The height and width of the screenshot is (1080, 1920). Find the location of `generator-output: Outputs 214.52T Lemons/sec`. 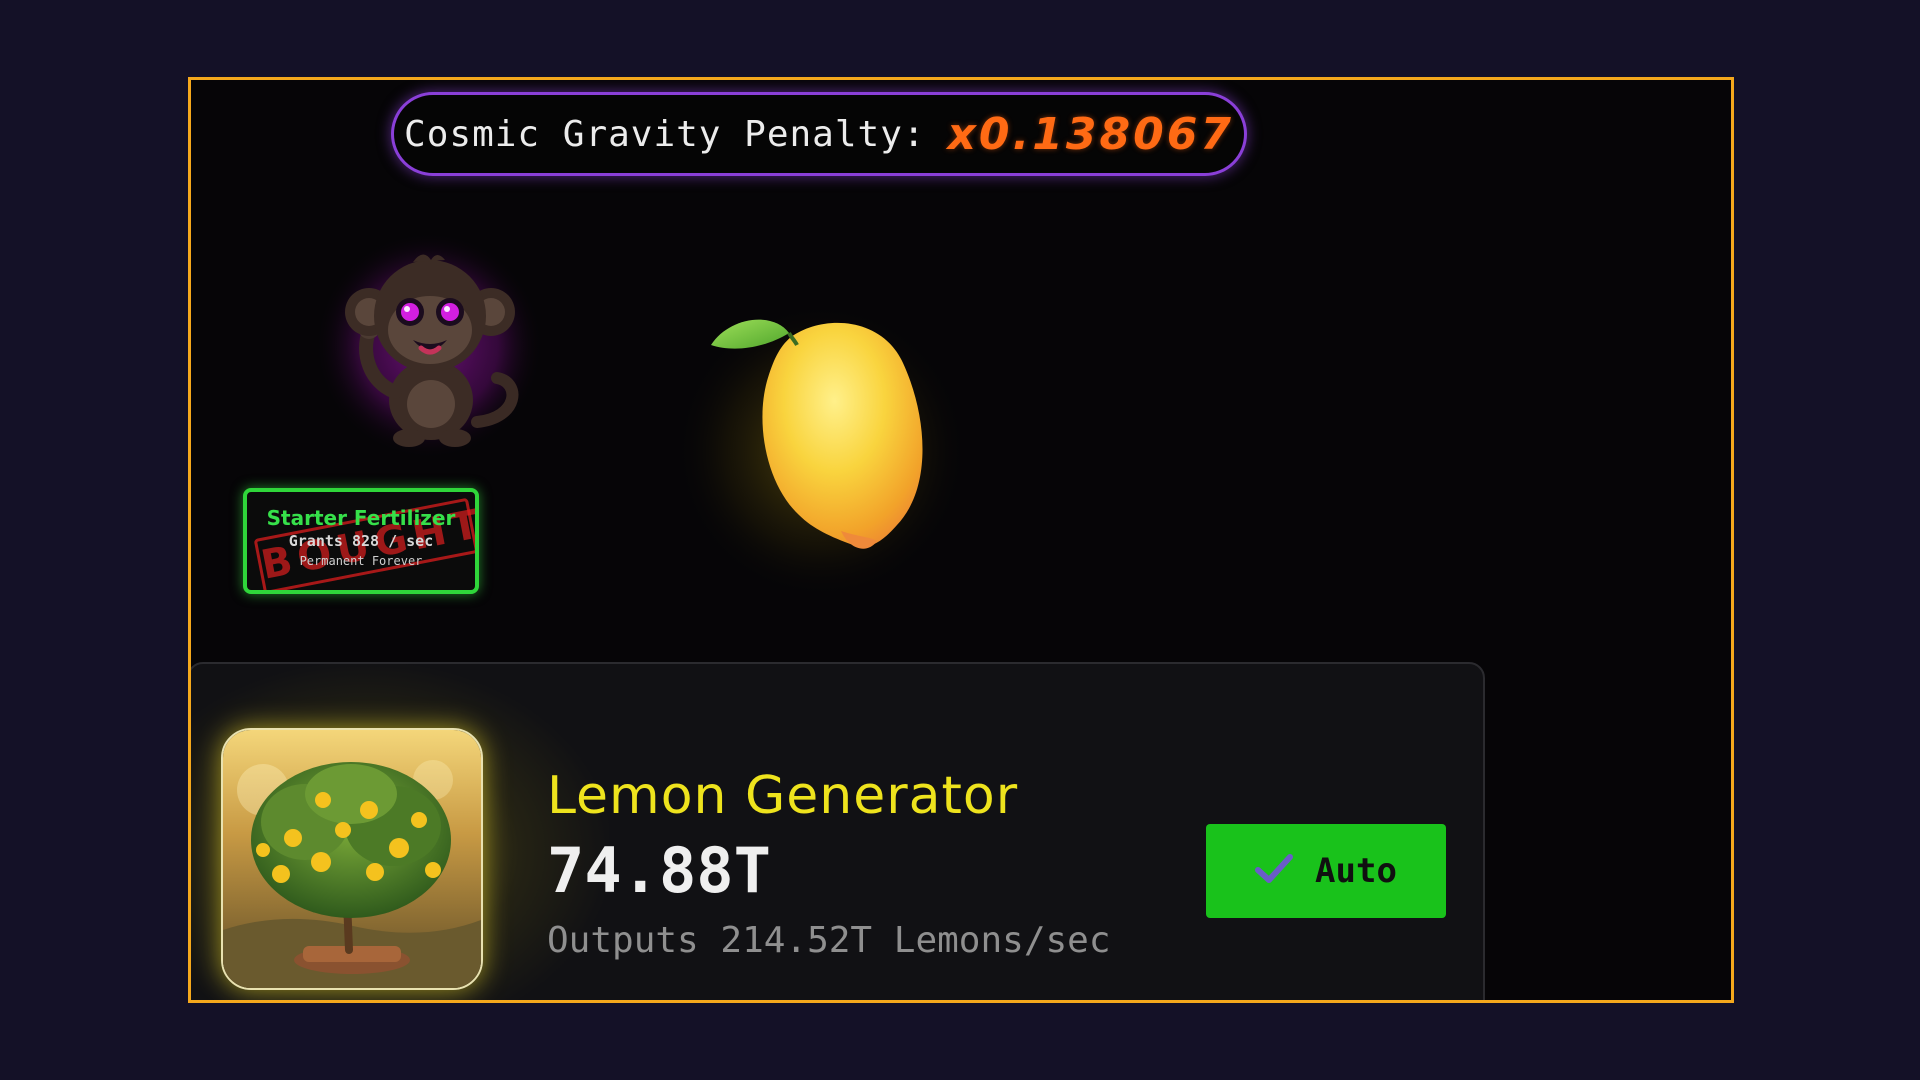

generator-output: Outputs 214.52T Lemons/sec is located at coordinates (829, 940).